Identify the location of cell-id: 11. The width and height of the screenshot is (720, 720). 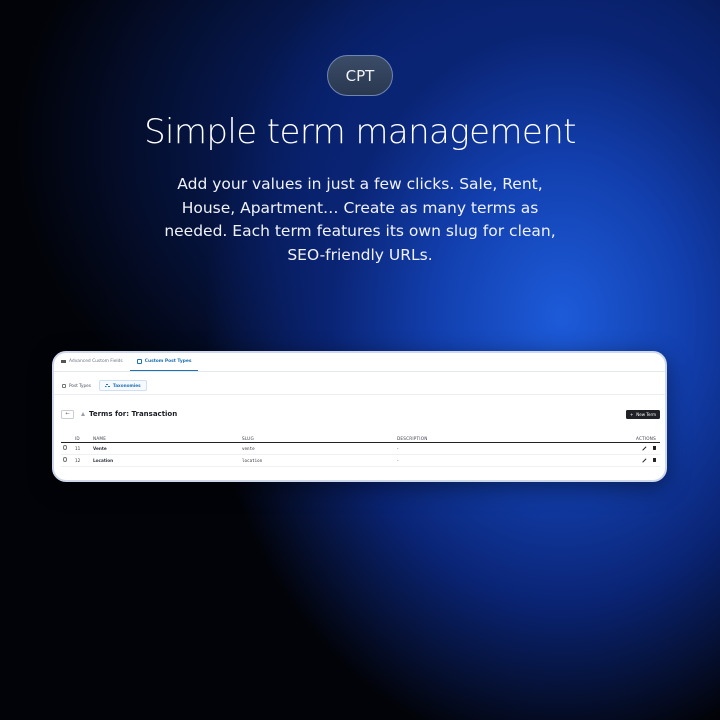
(84, 448).